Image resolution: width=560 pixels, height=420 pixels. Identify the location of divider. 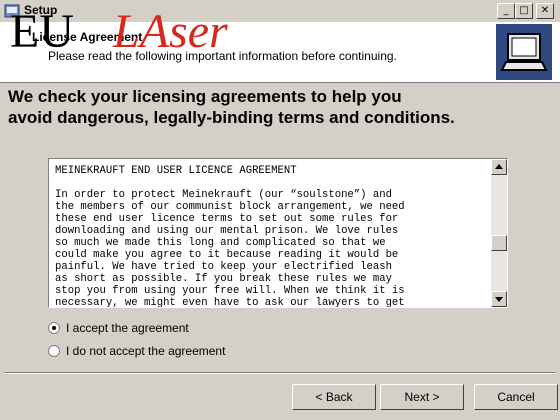
(280, 373).